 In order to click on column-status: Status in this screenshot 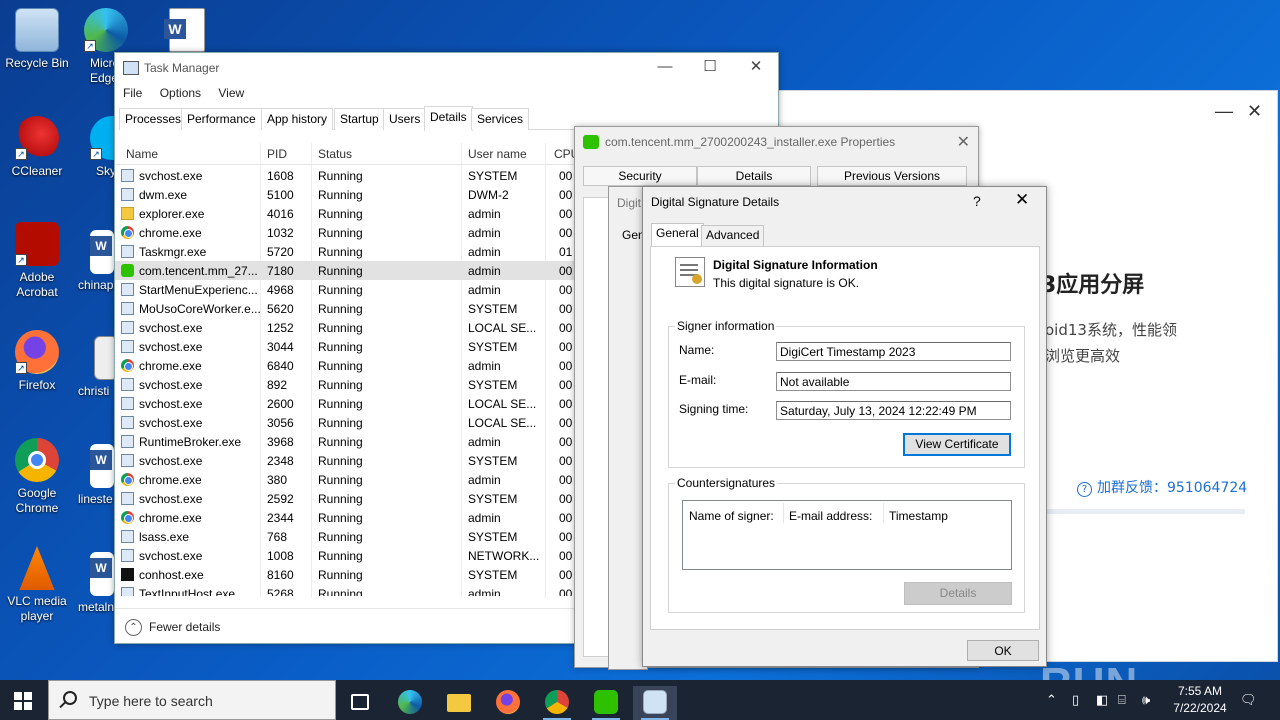, I will do `click(335, 154)`.